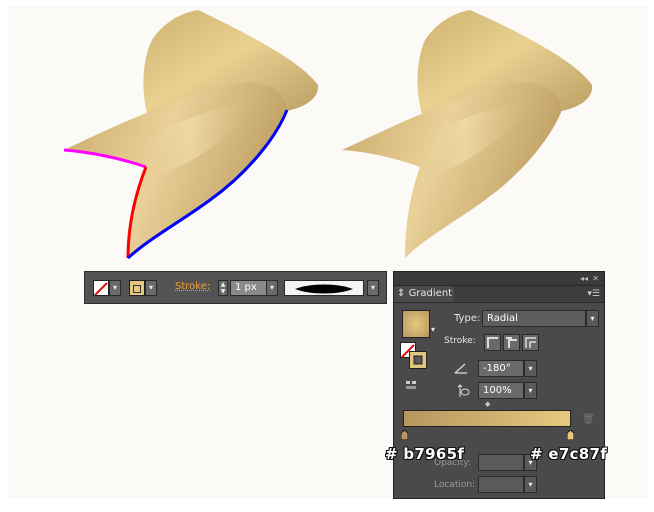 This screenshot has width=654, height=512. I want to click on opacity-field, so click(501, 462).